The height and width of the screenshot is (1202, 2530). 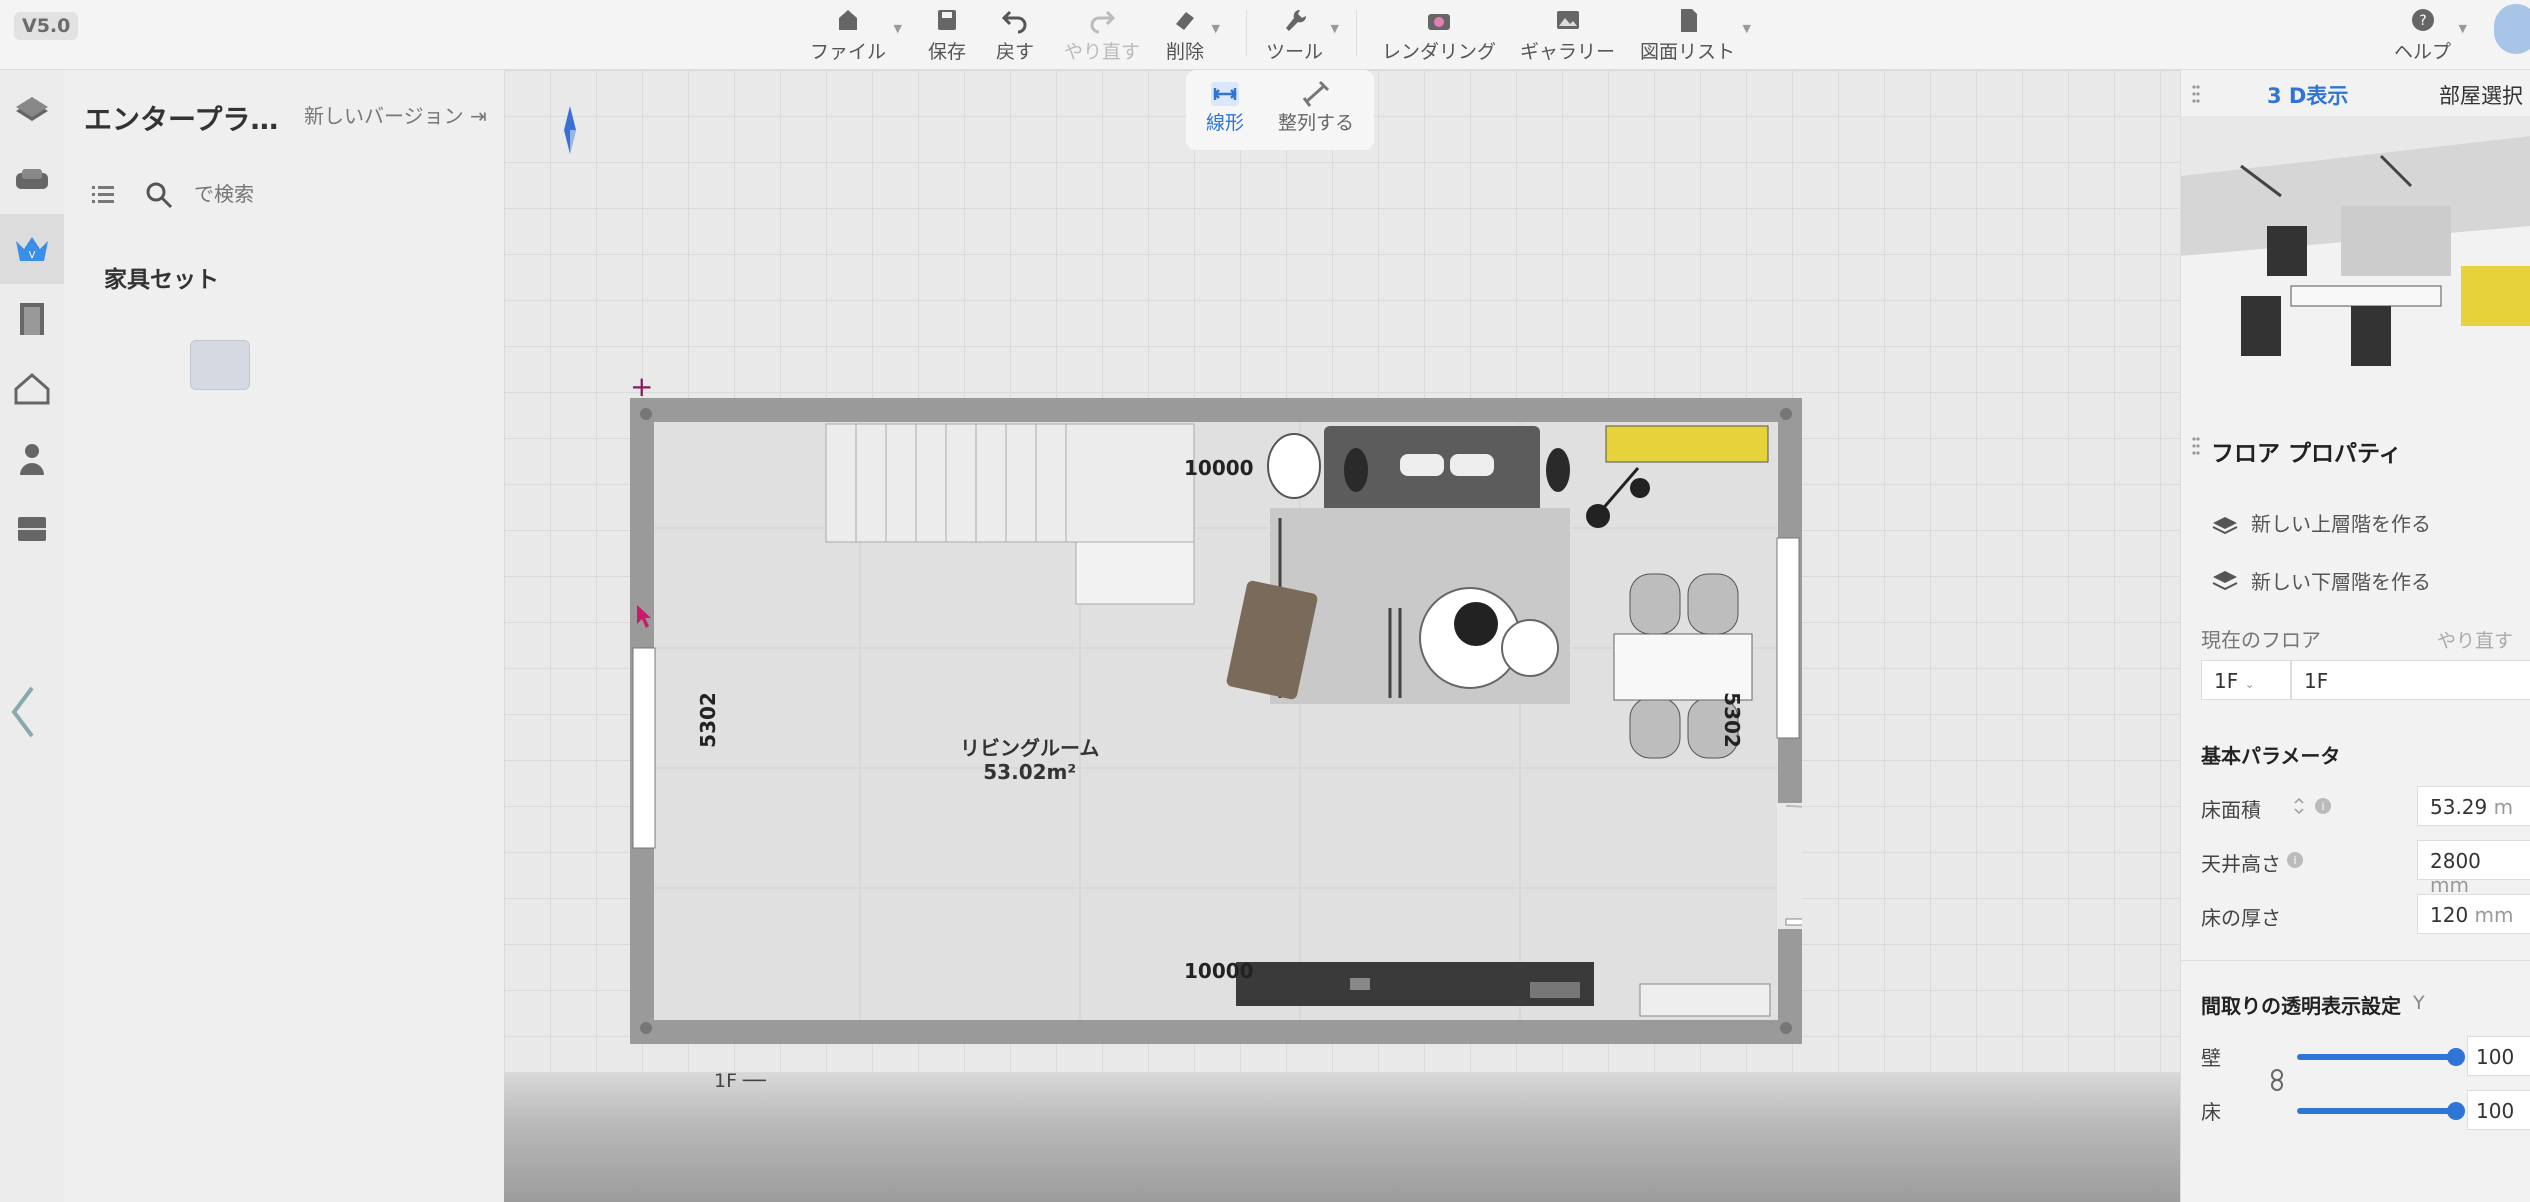 What do you see at coordinates (1219, 468) in the screenshot?
I see `dimension-top: 10000` at bounding box center [1219, 468].